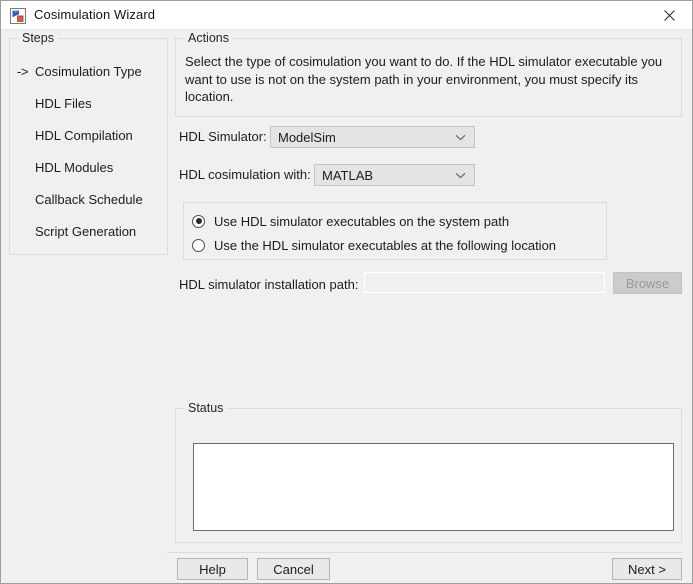 The image size is (693, 584). I want to click on radio-unselected-icon, so click(198, 245).